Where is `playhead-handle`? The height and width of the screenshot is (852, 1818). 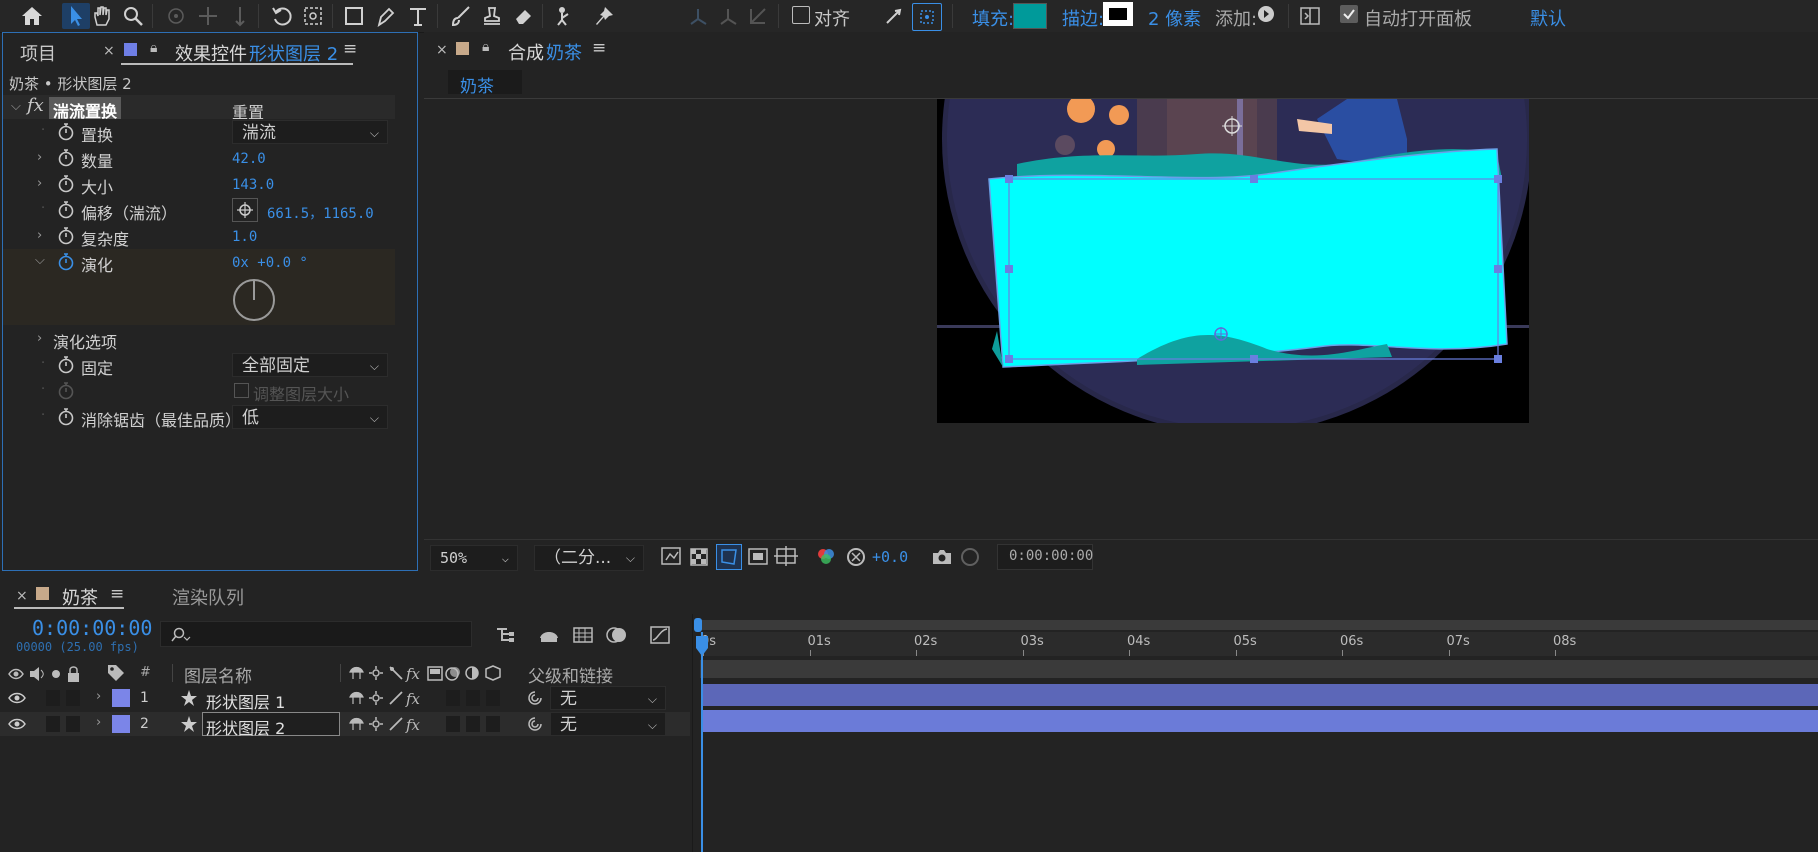
playhead-handle is located at coordinates (702, 647).